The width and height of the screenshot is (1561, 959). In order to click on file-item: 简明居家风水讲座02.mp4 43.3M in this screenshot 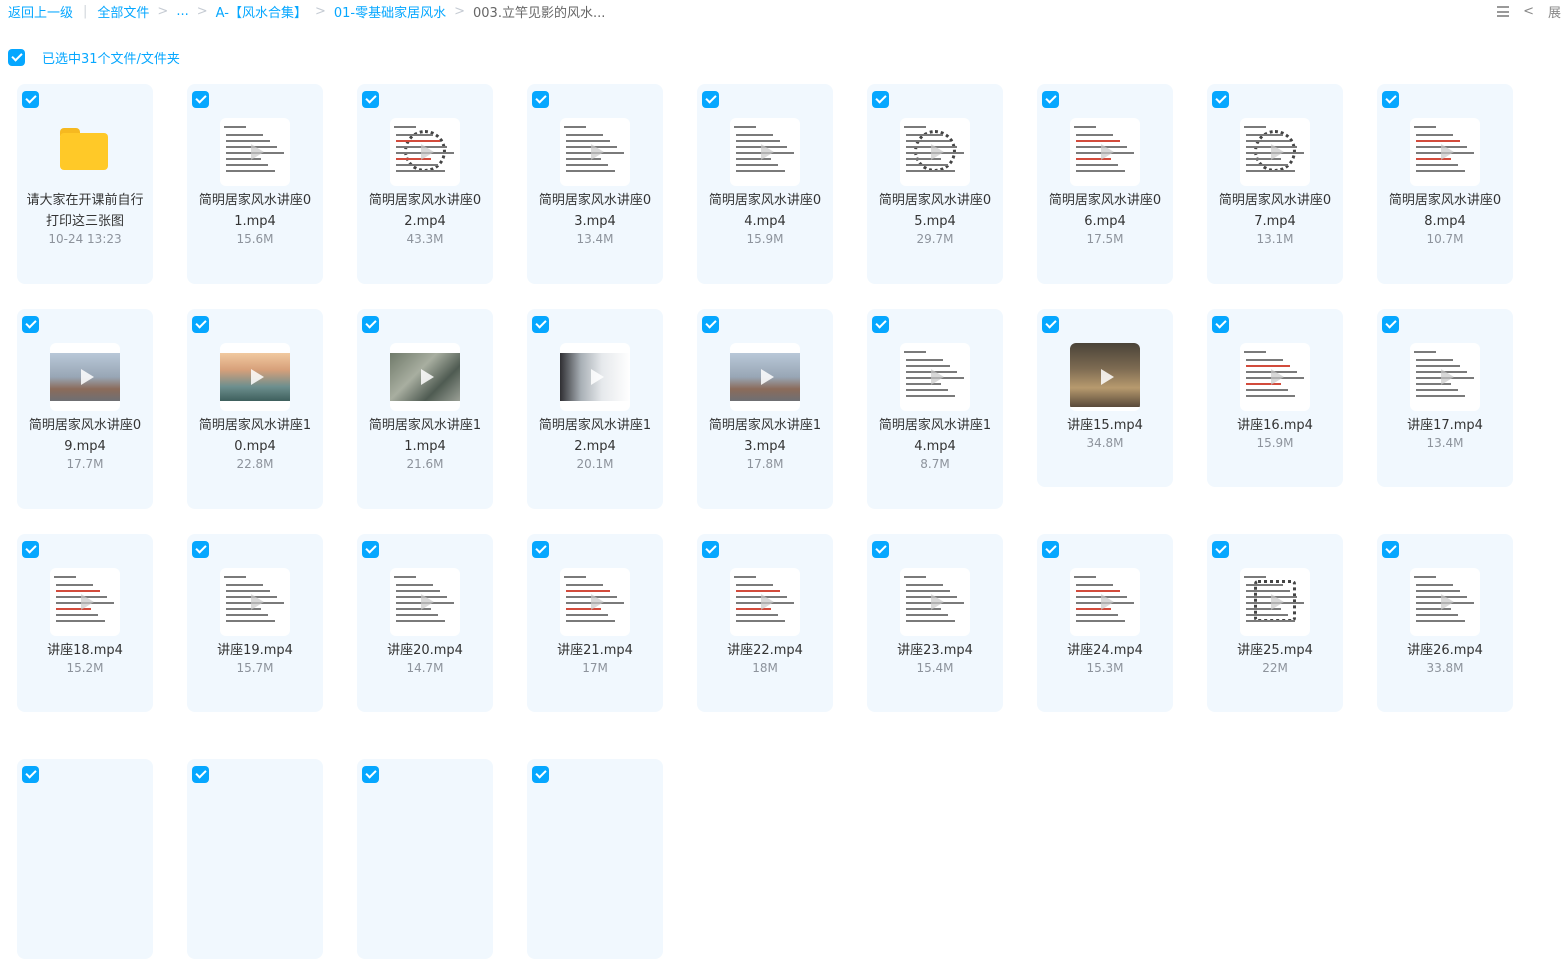, I will do `click(425, 184)`.